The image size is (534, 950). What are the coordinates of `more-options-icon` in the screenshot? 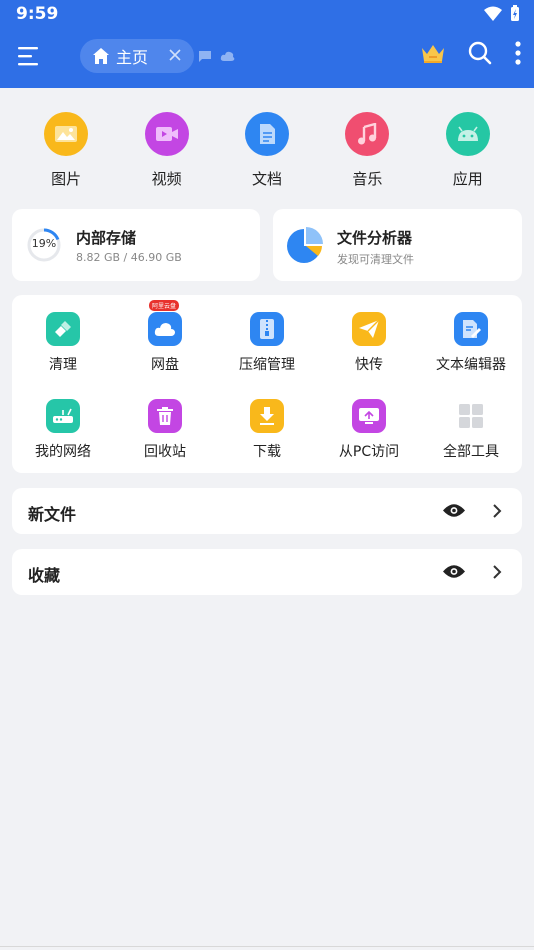 It's located at (518, 53).